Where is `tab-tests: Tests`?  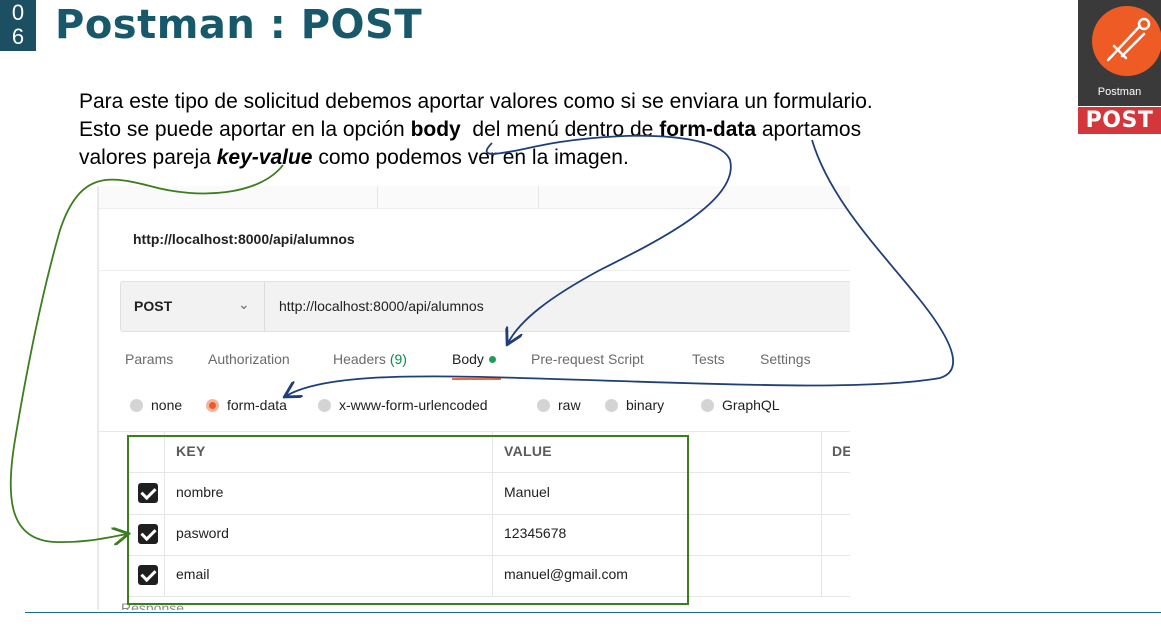 tab-tests: Tests is located at coordinates (708, 359).